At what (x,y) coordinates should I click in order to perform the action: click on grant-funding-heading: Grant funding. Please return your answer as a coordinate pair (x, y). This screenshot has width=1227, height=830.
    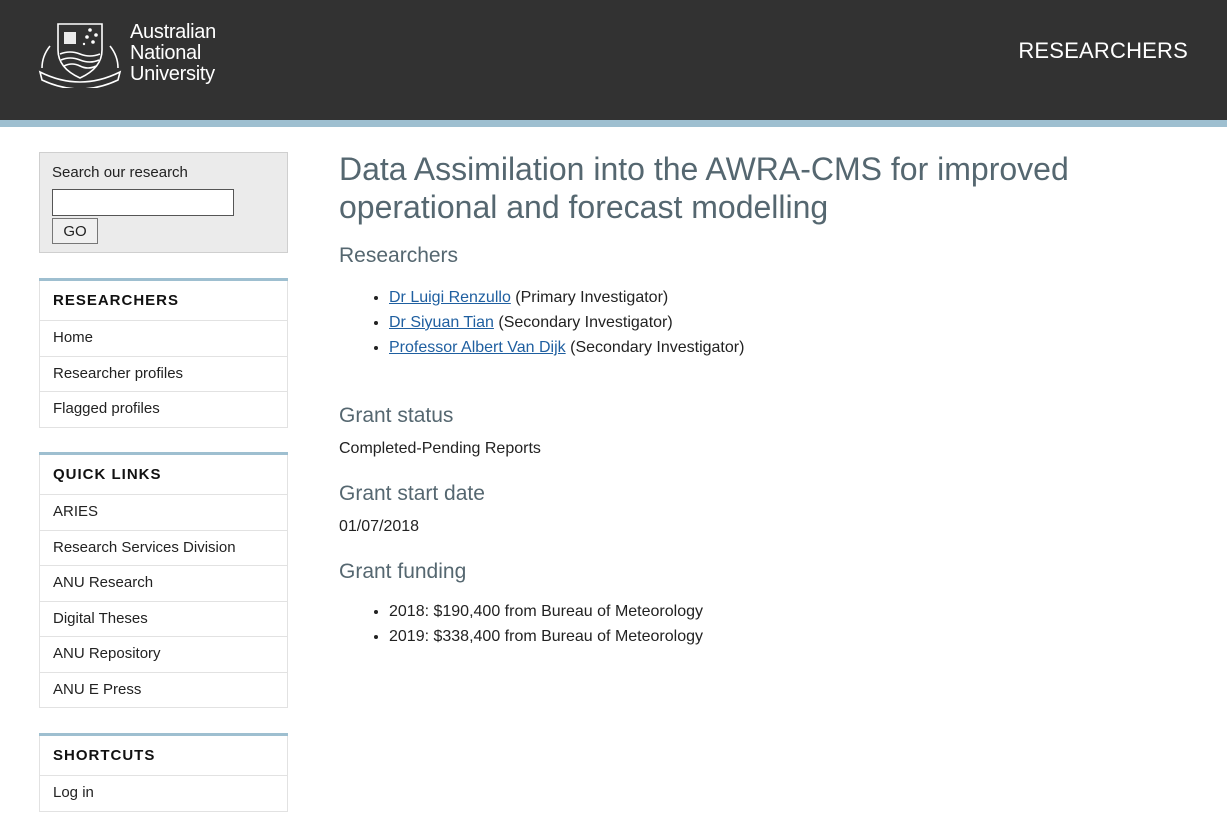
    Looking at the image, I should click on (403, 571).